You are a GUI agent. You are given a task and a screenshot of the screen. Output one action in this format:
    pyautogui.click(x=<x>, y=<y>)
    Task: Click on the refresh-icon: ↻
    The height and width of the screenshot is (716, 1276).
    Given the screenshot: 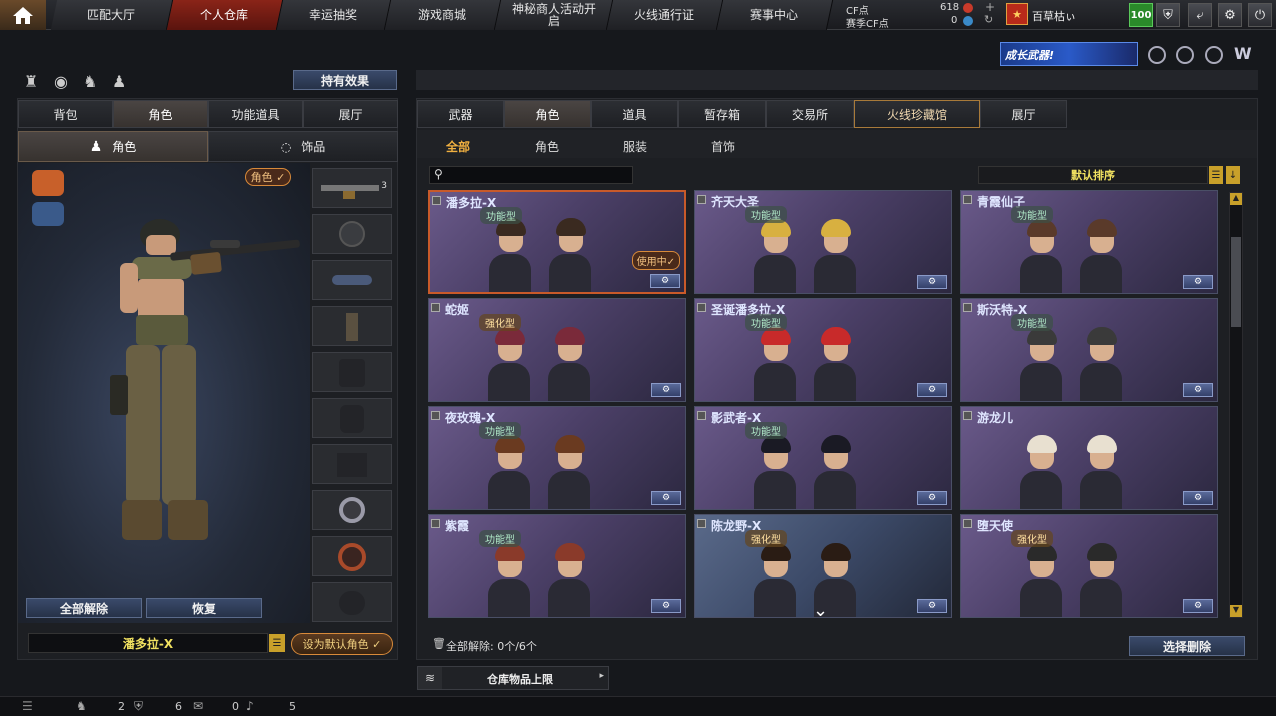 What is the action you would take?
    pyautogui.click(x=988, y=19)
    